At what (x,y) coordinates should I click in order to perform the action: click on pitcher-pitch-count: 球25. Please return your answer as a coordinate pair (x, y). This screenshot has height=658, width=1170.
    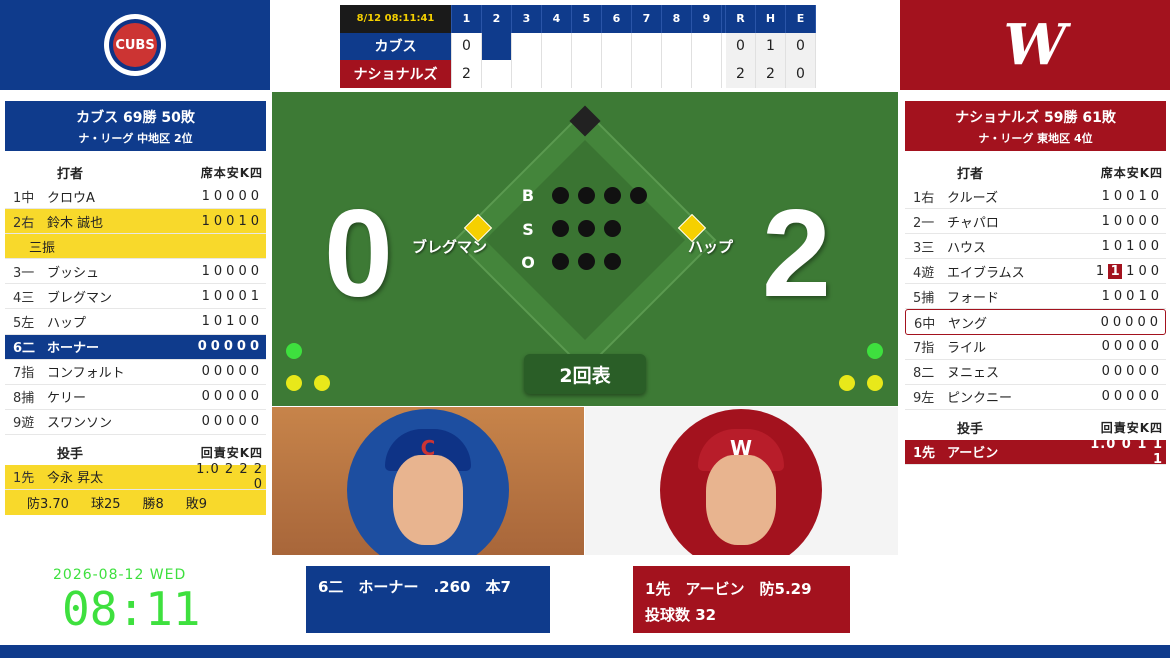
    Looking at the image, I should click on (105, 505).